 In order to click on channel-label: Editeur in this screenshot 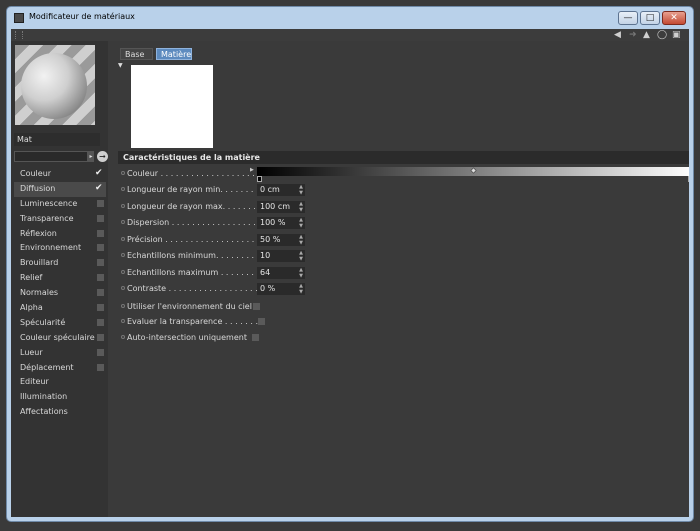, I will do `click(34, 382)`.